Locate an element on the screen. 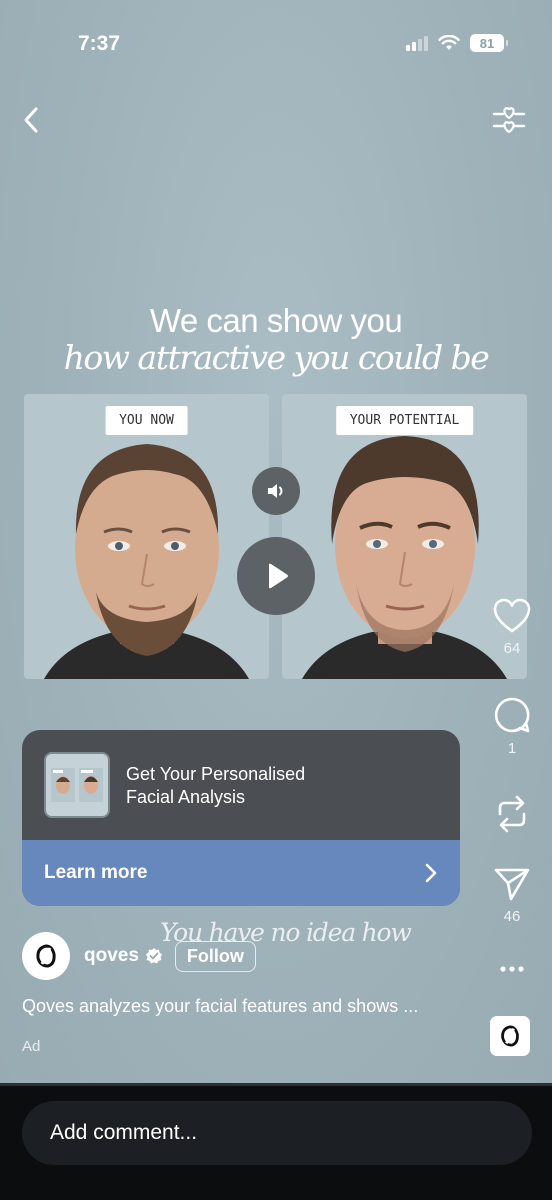  author-name: qoves is located at coordinates (111, 956).